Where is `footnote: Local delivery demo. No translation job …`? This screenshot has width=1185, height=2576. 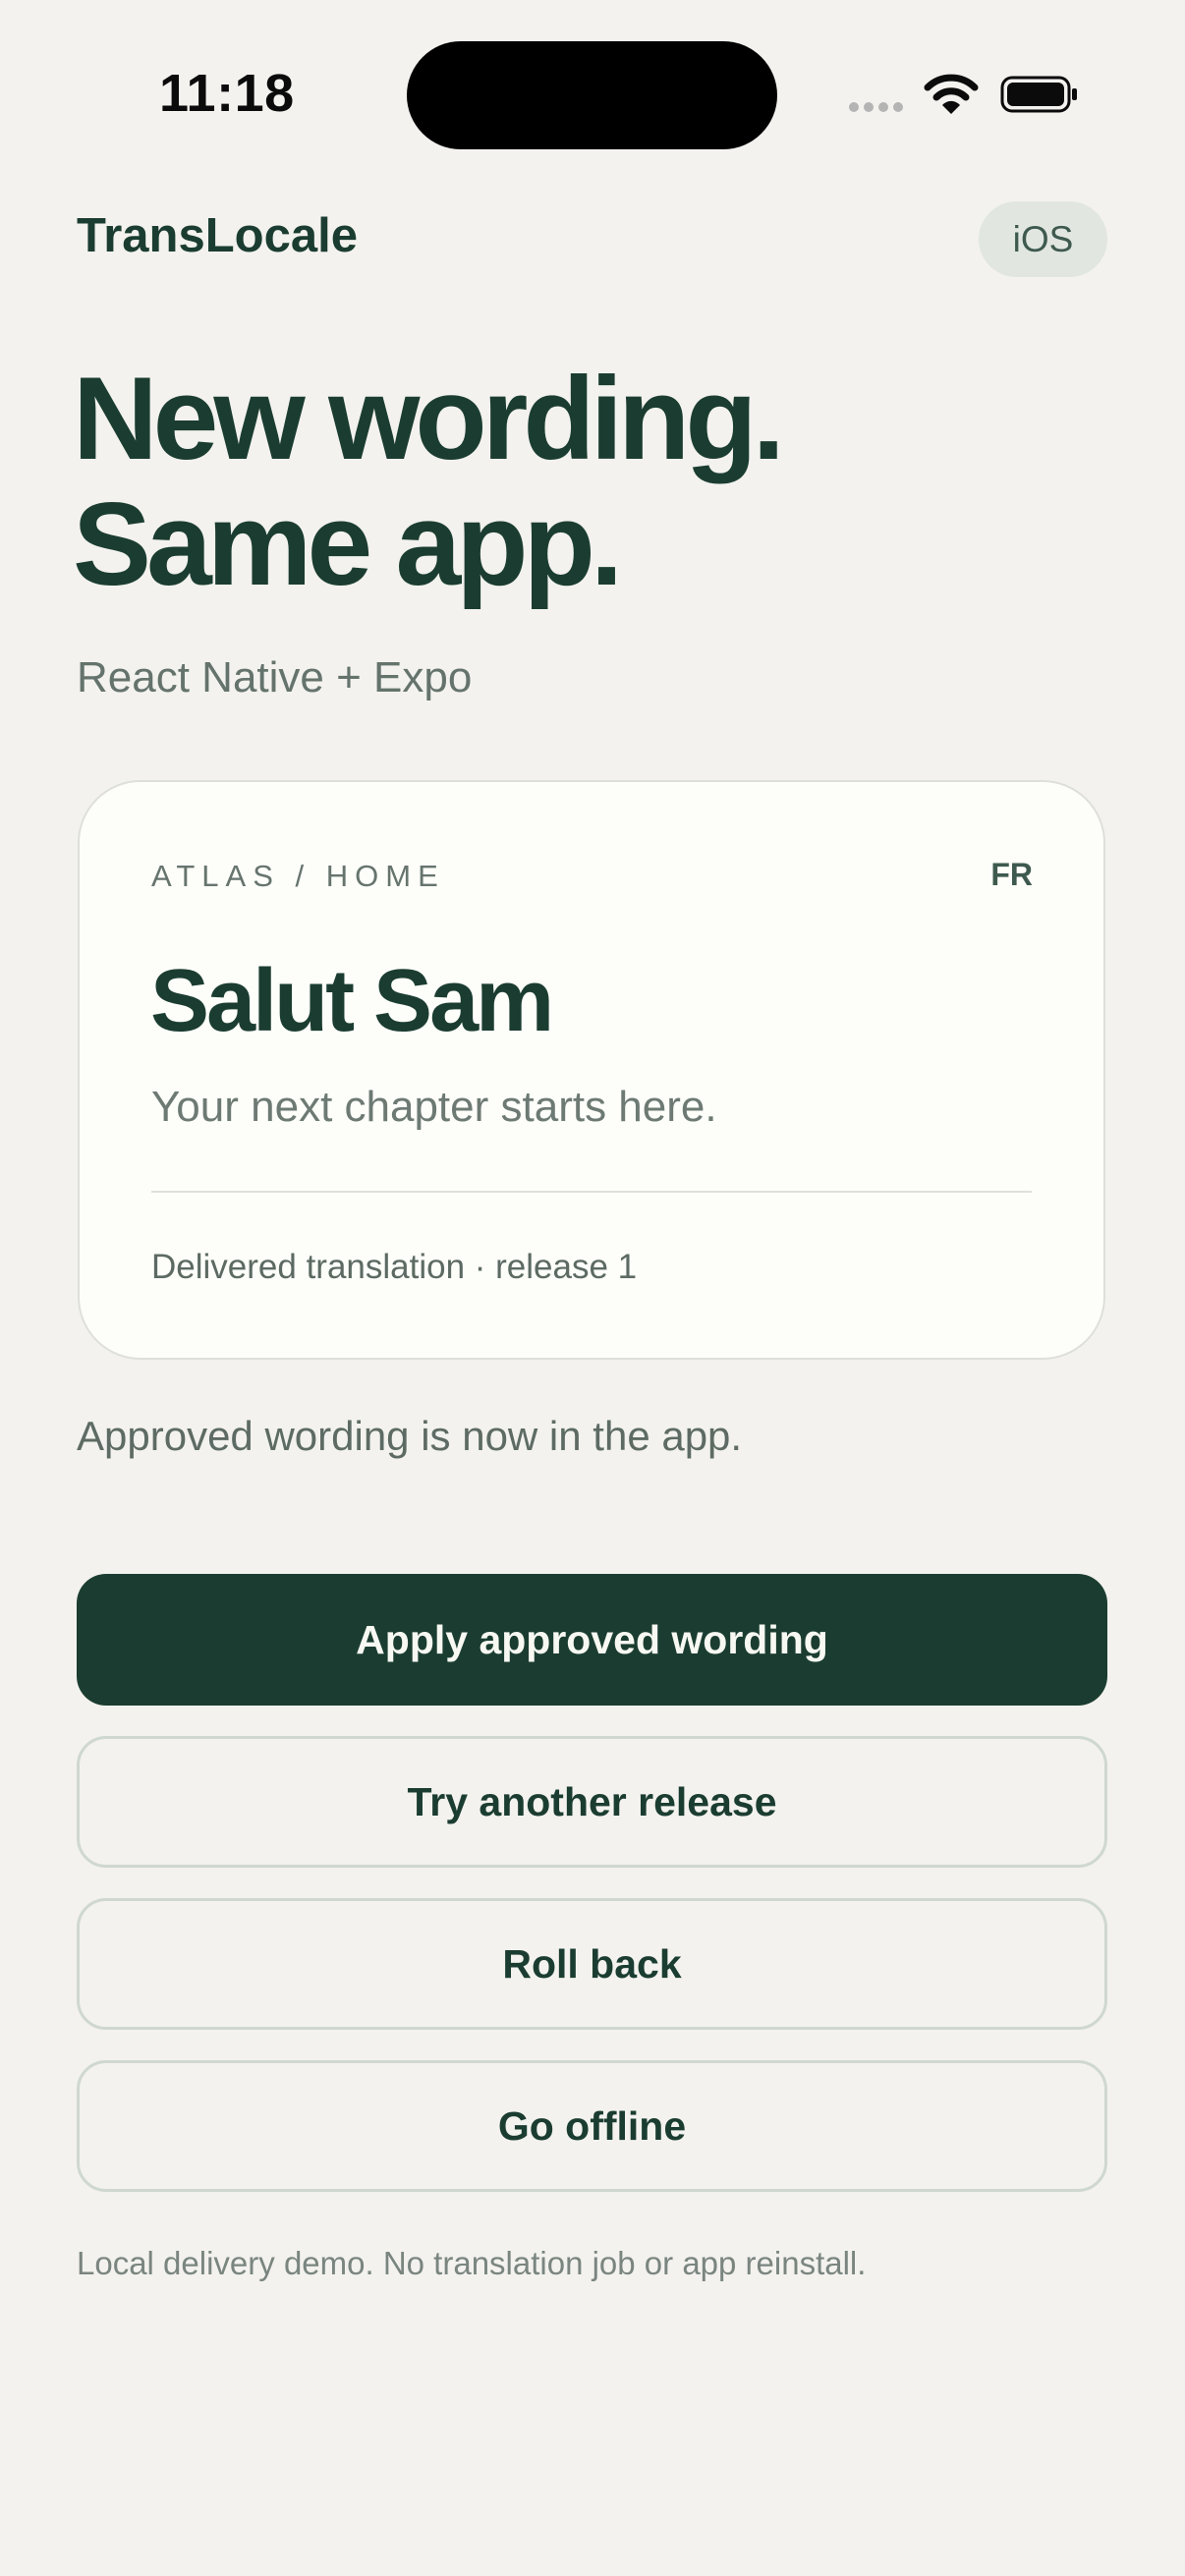
footnote: Local delivery demo. No translation job … is located at coordinates (472, 2263).